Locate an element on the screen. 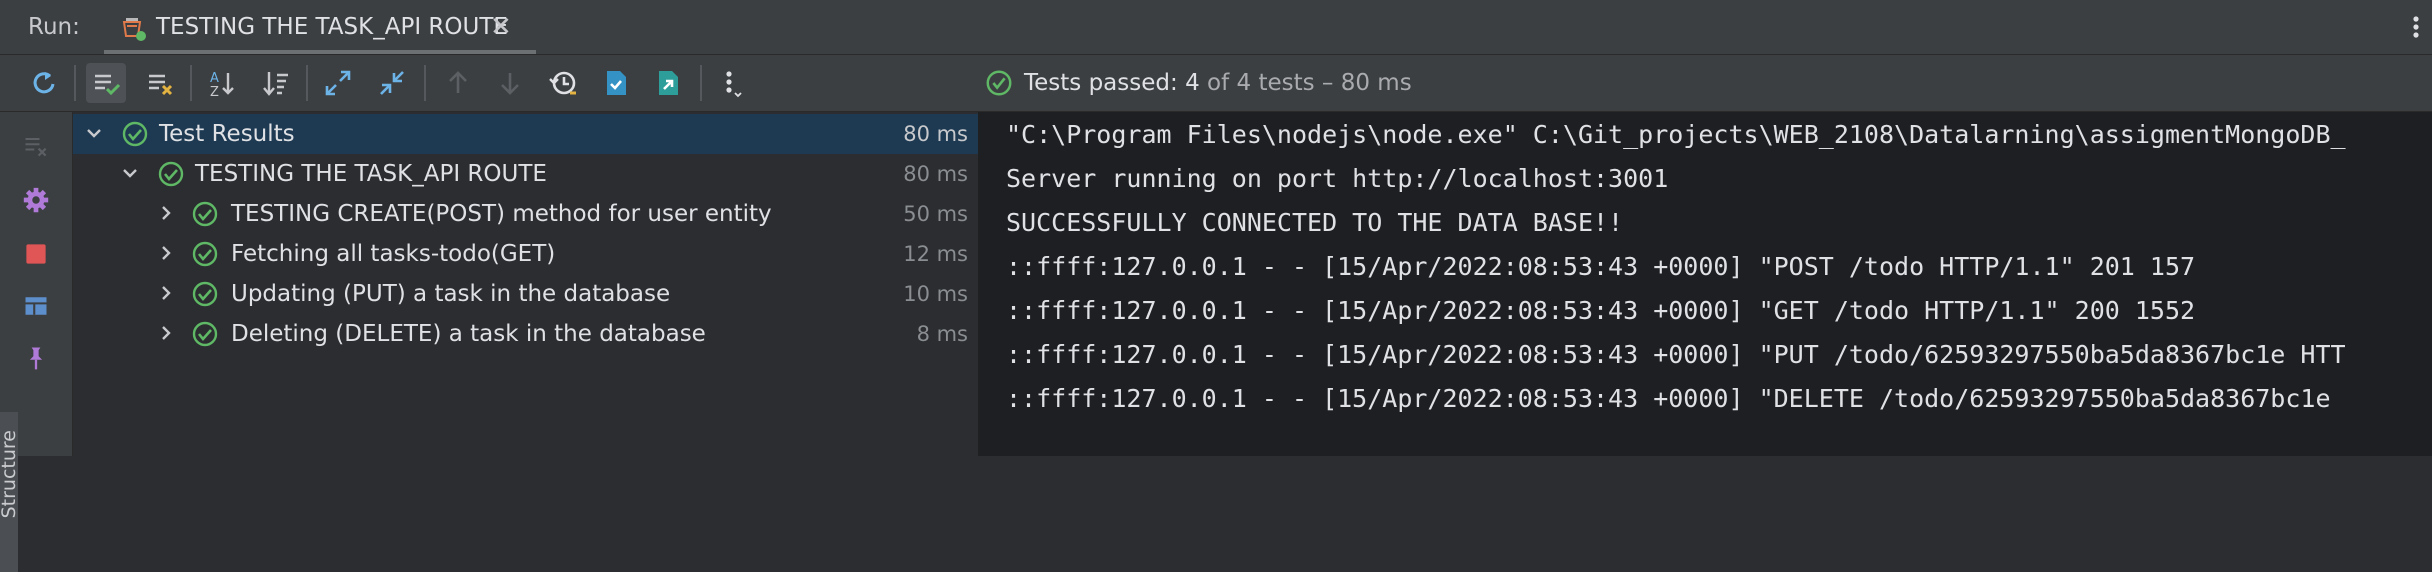 This screenshot has height=572, width=2432. more-vertical-icon is located at coordinates (2416, 27).